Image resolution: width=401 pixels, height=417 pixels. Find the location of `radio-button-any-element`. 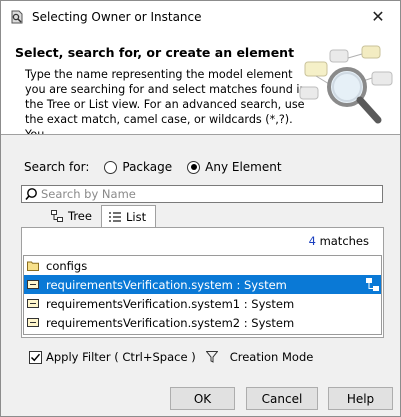

radio-button-any-element is located at coordinates (194, 167).